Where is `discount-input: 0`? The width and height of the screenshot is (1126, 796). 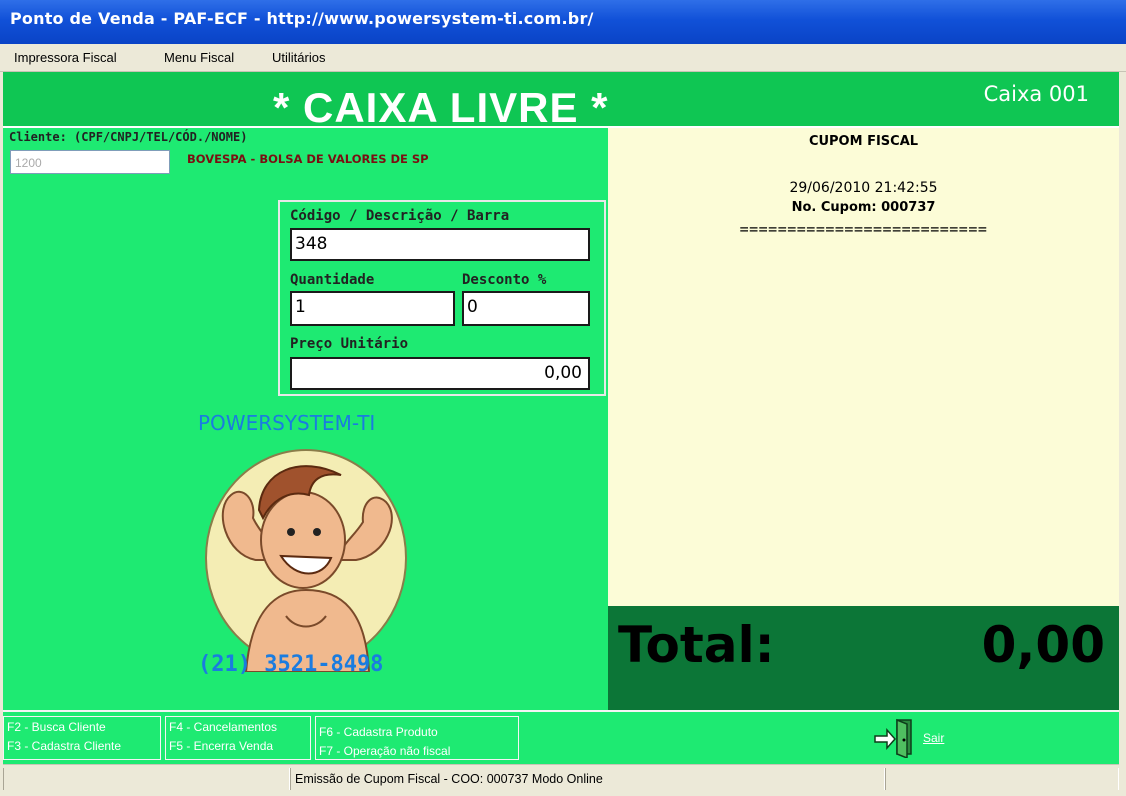
discount-input: 0 is located at coordinates (526, 308).